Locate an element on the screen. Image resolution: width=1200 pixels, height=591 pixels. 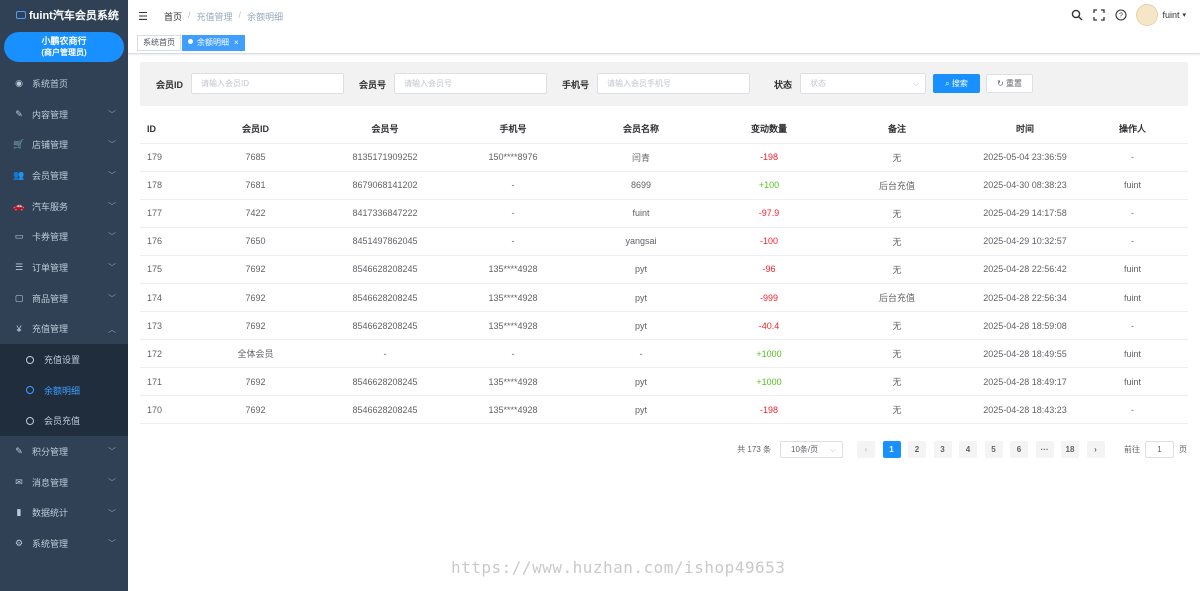
app-logo: fuint汽车会员系统 is located at coordinates (64, 15).